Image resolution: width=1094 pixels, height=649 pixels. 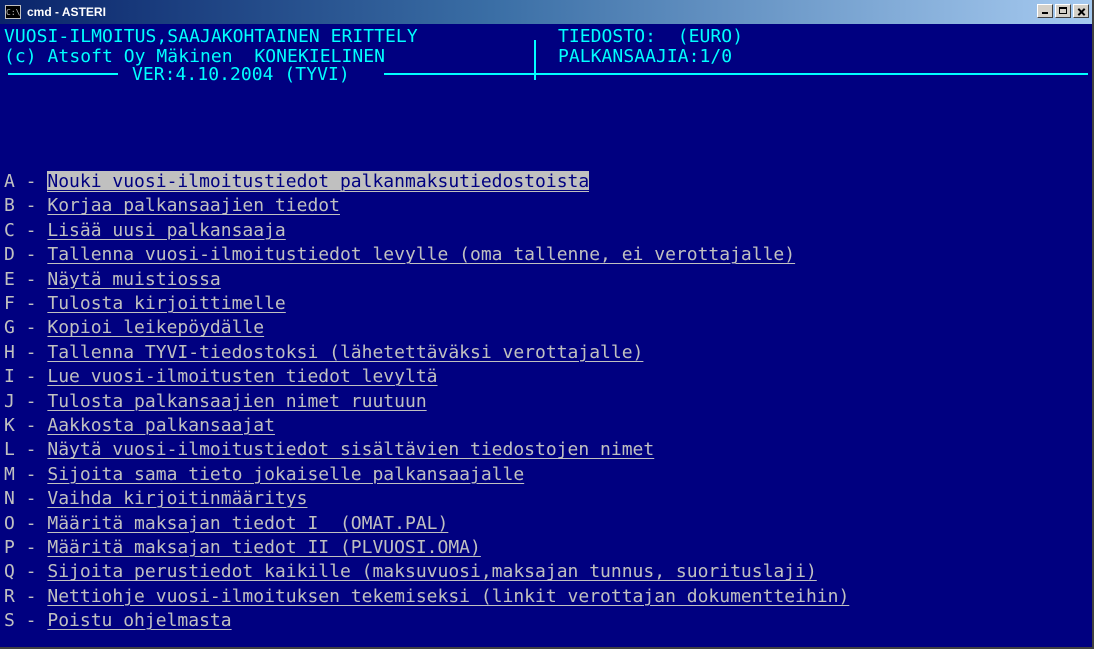 I want to click on window-controls, so click(x=1063, y=11).